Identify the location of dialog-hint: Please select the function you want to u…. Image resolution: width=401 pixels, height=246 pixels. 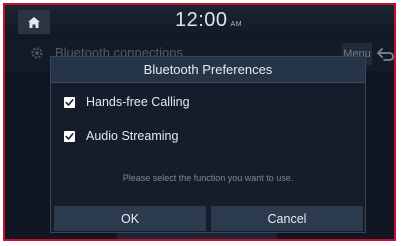
(208, 178).